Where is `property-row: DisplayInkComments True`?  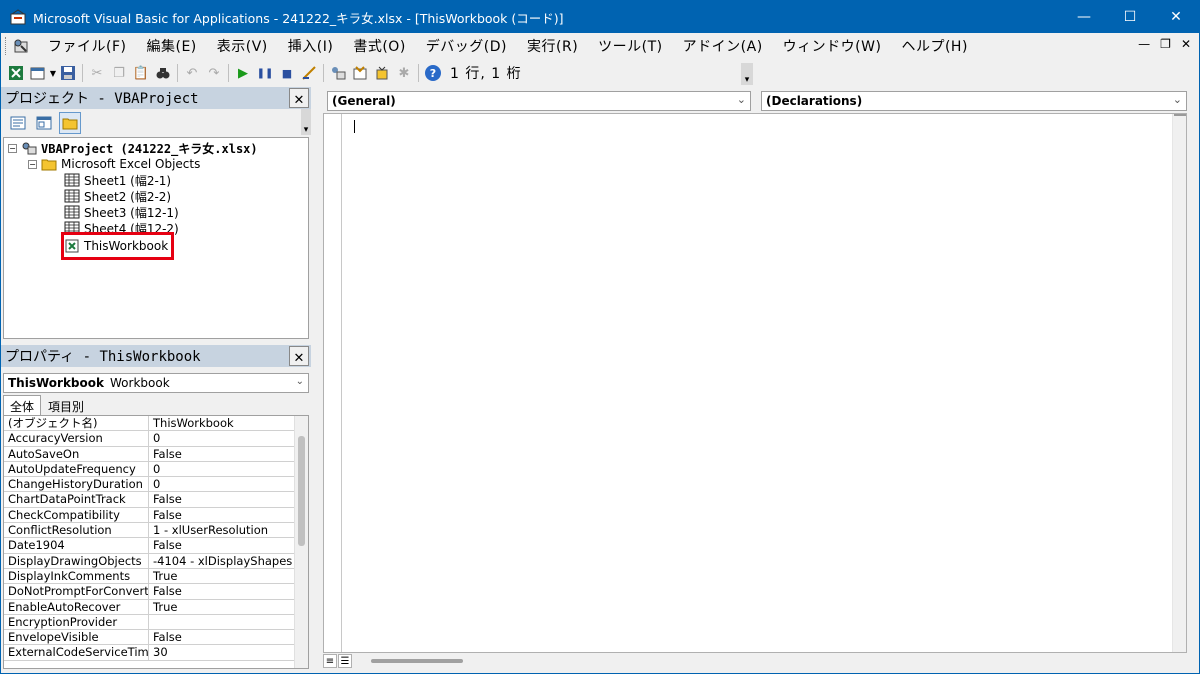 property-row: DisplayInkComments True is located at coordinates (156, 576).